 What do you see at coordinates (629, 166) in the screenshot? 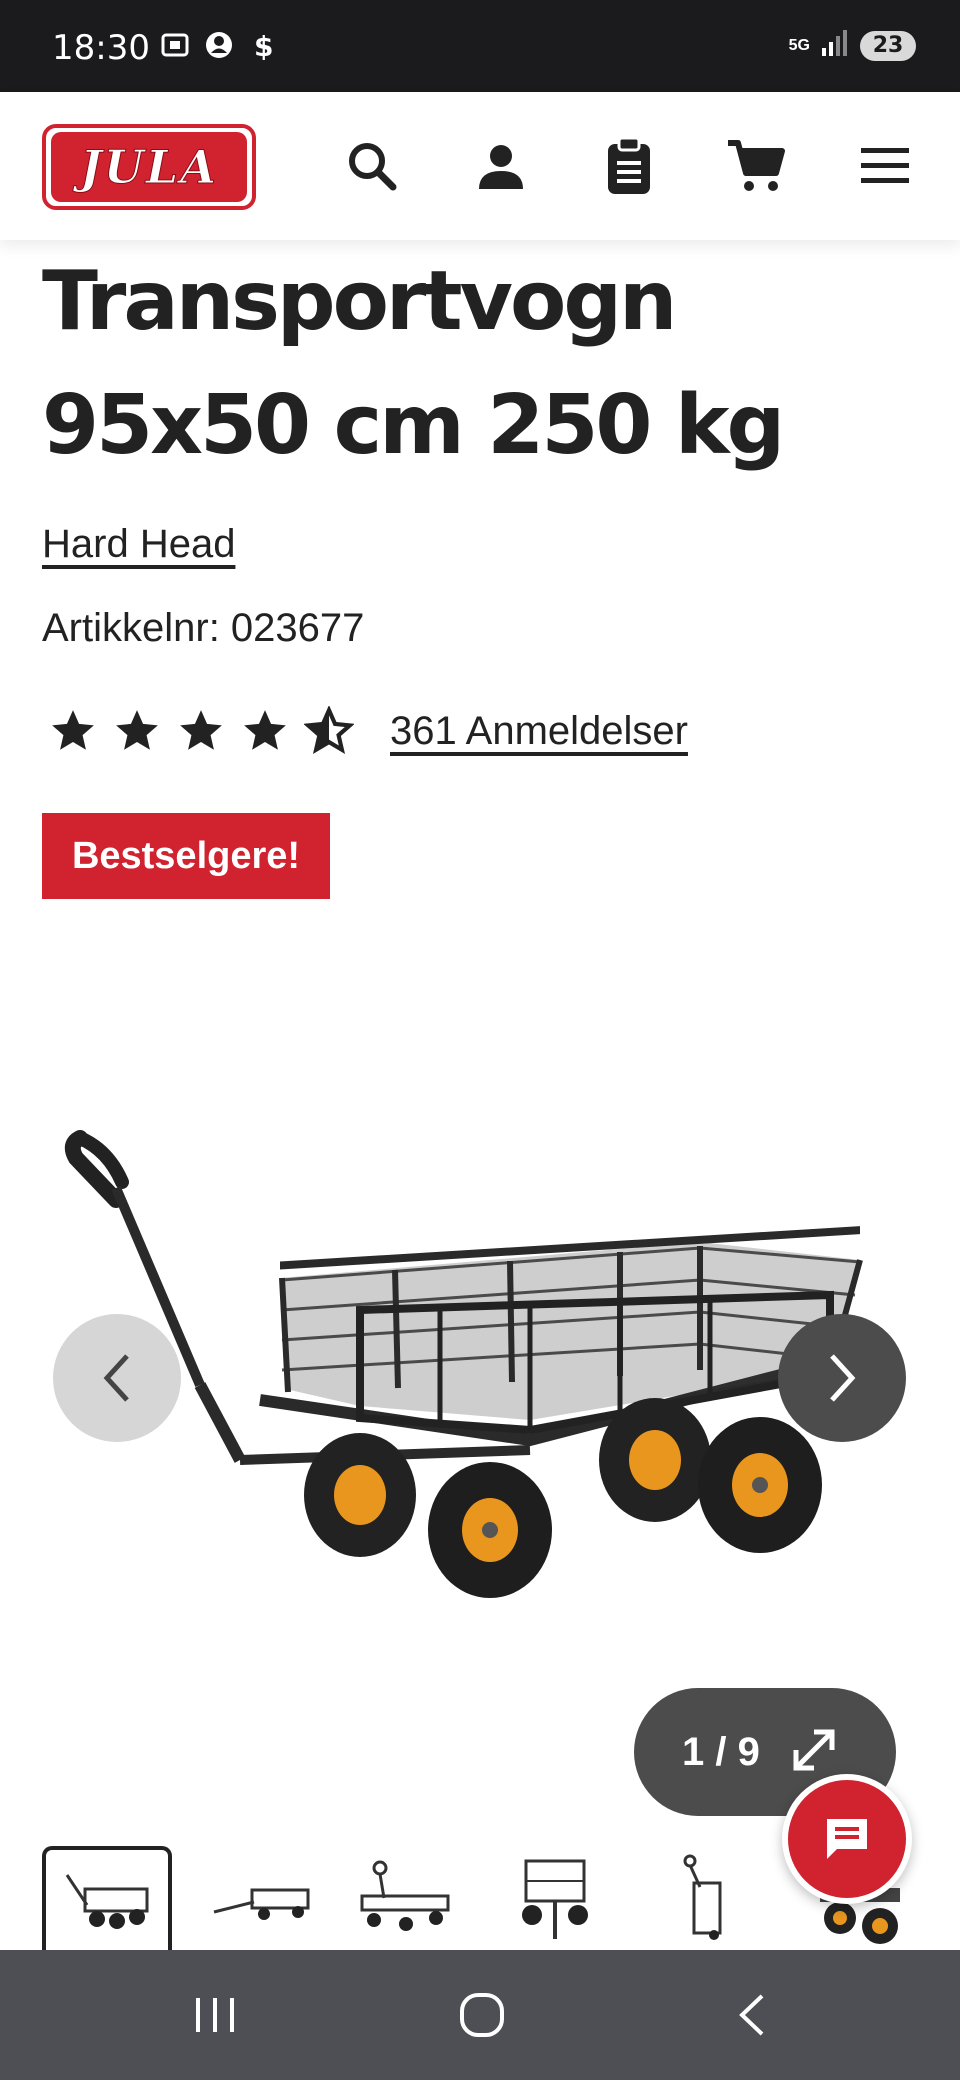
I see `clipboard-icon` at bounding box center [629, 166].